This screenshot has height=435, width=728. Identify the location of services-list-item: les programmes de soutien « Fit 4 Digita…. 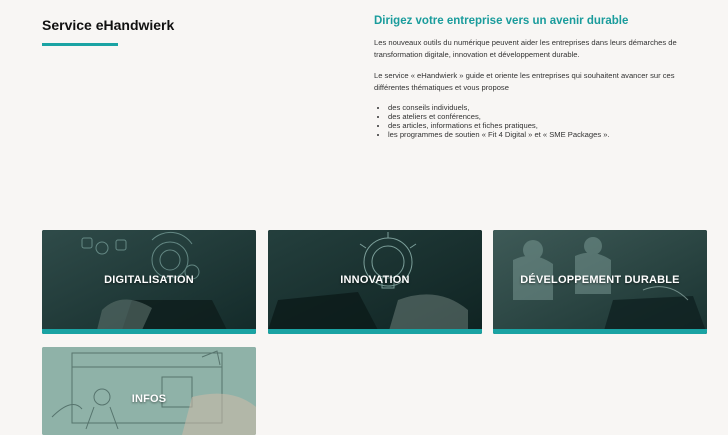
(546, 134).